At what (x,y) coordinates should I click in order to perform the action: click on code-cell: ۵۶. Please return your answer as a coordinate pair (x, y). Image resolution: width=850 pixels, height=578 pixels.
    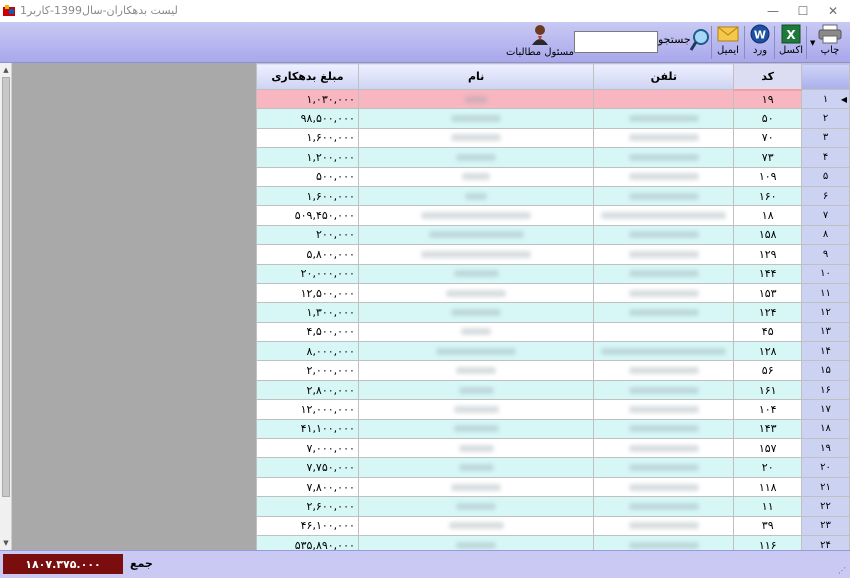
    Looking at the image, I should click on (768, 370).